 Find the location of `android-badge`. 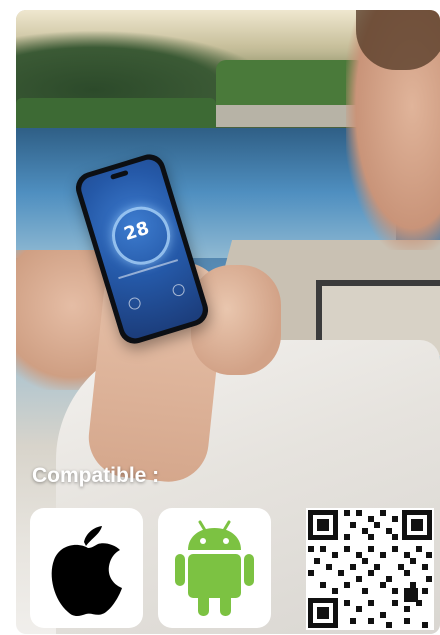

android-badge is located at coordinates (214, 568).